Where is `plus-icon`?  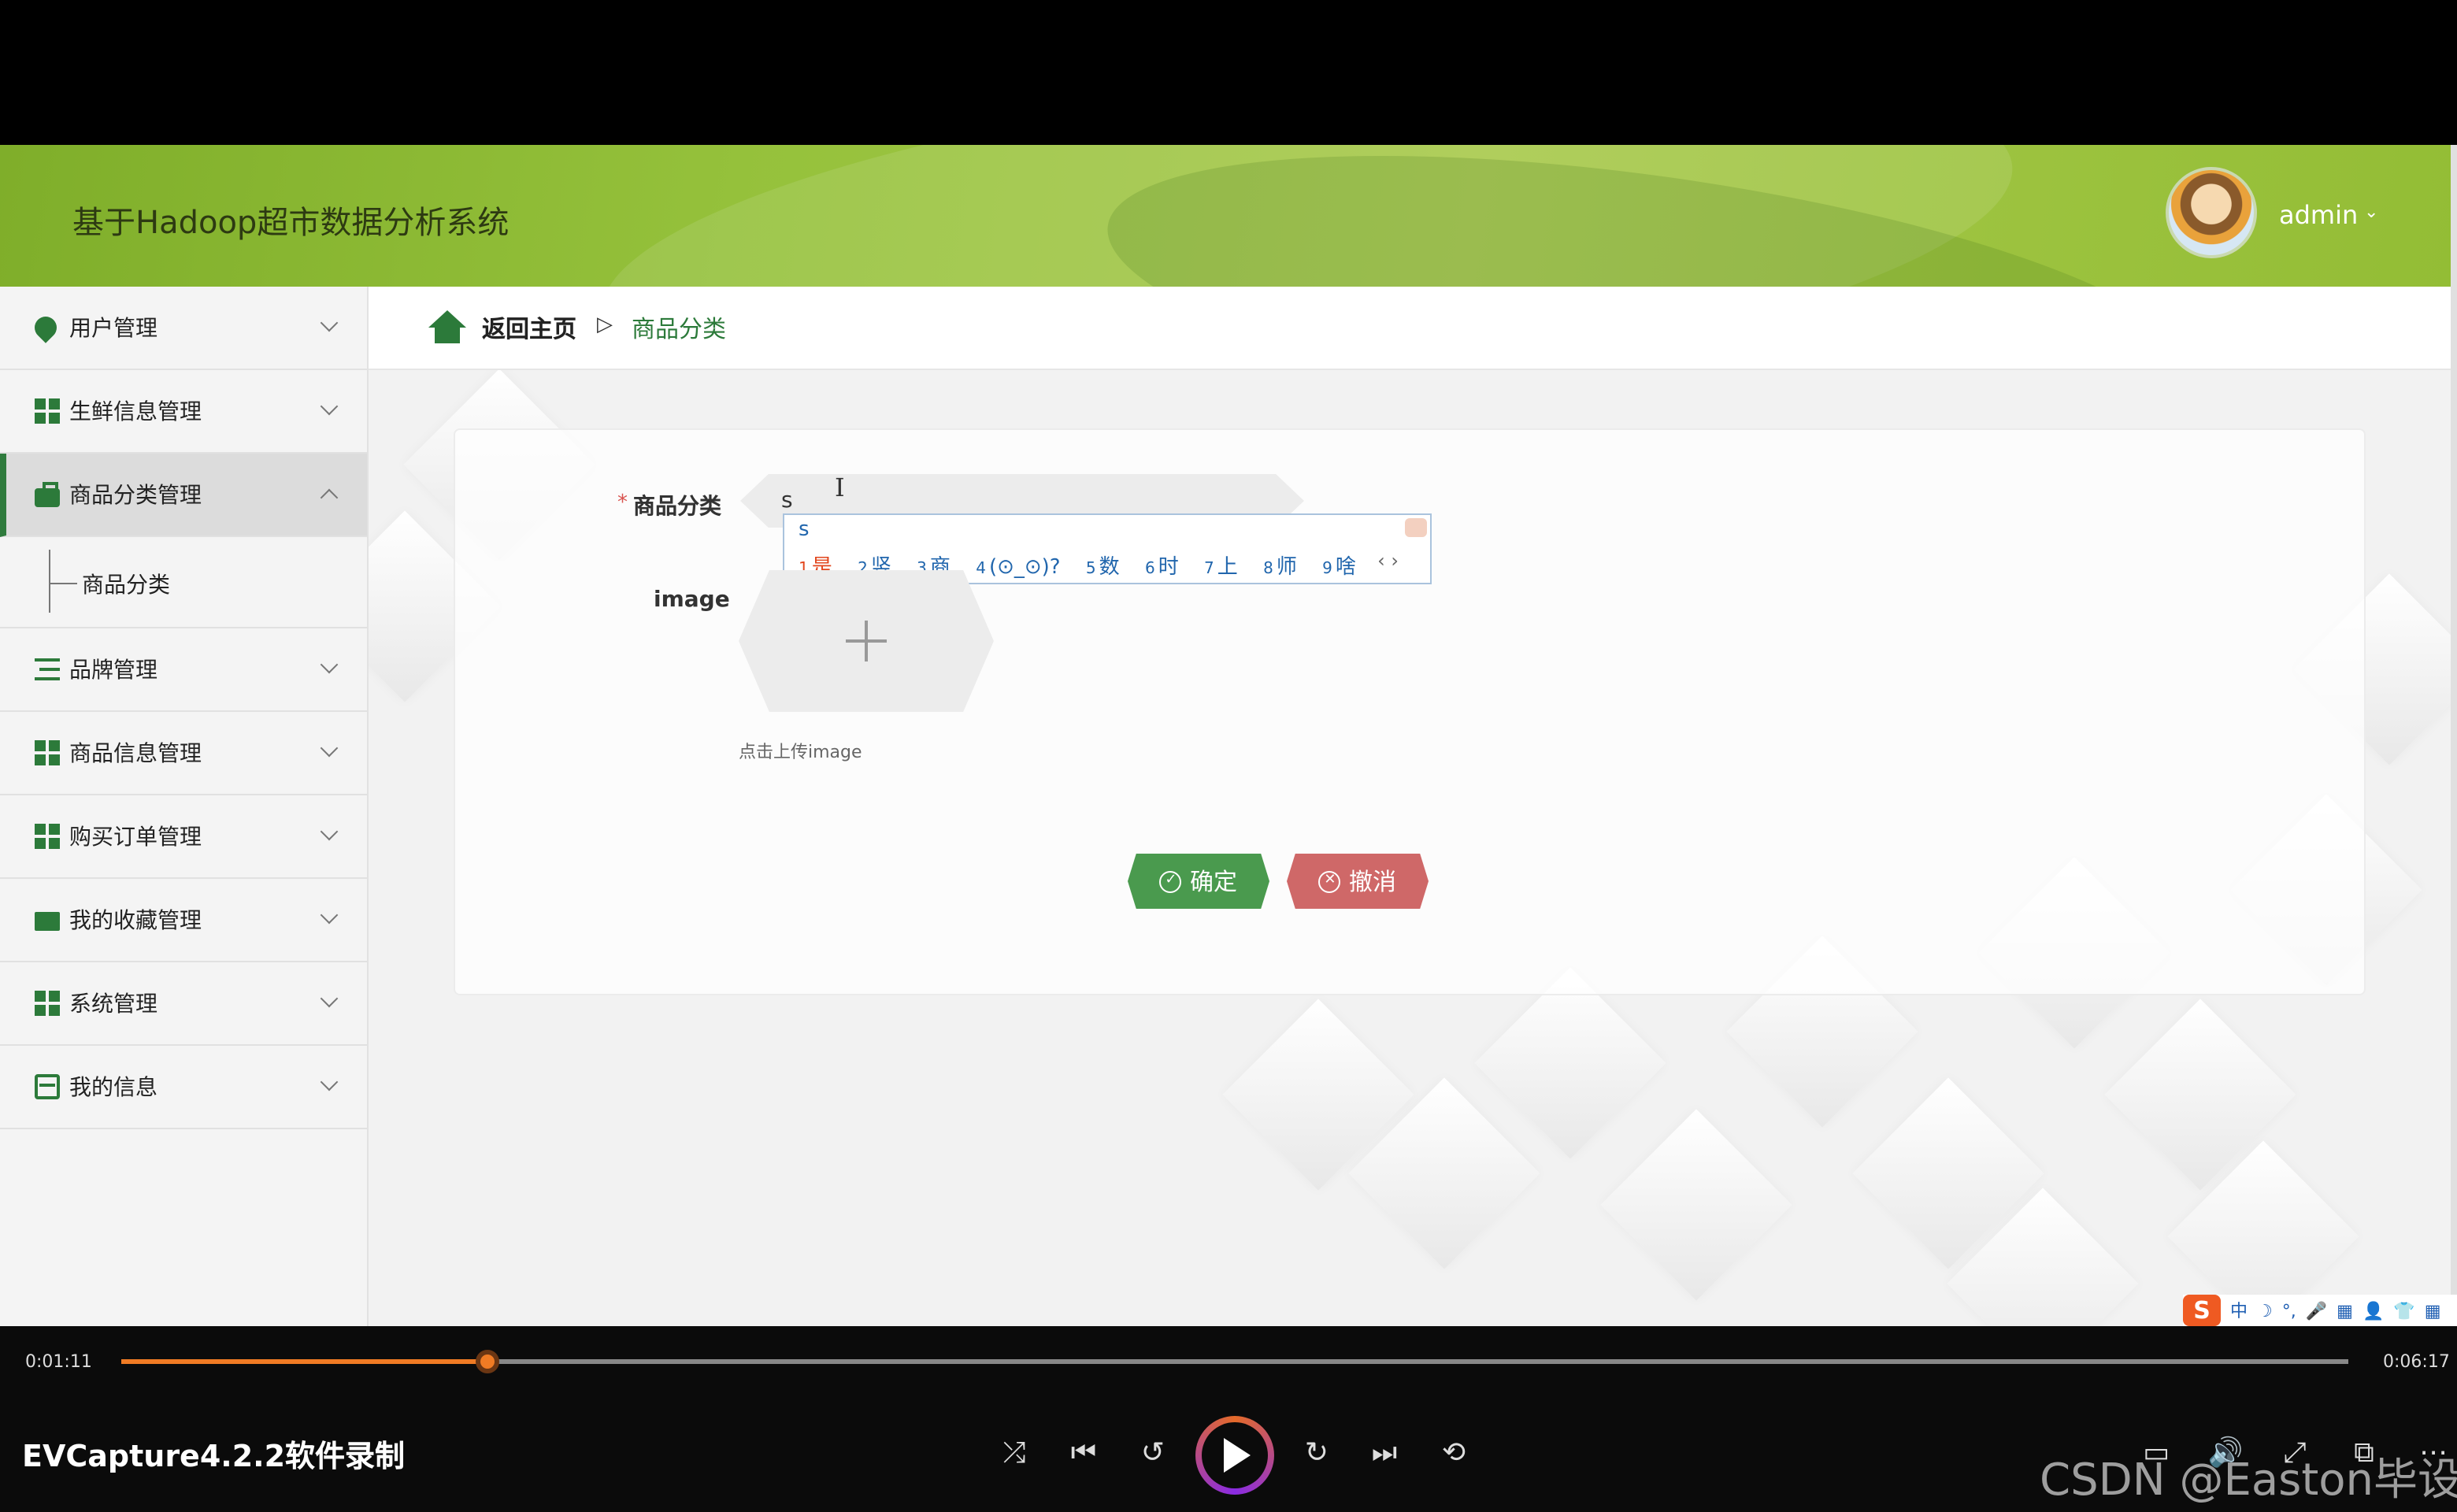
plus-icon is located at coordinates (866, 641).